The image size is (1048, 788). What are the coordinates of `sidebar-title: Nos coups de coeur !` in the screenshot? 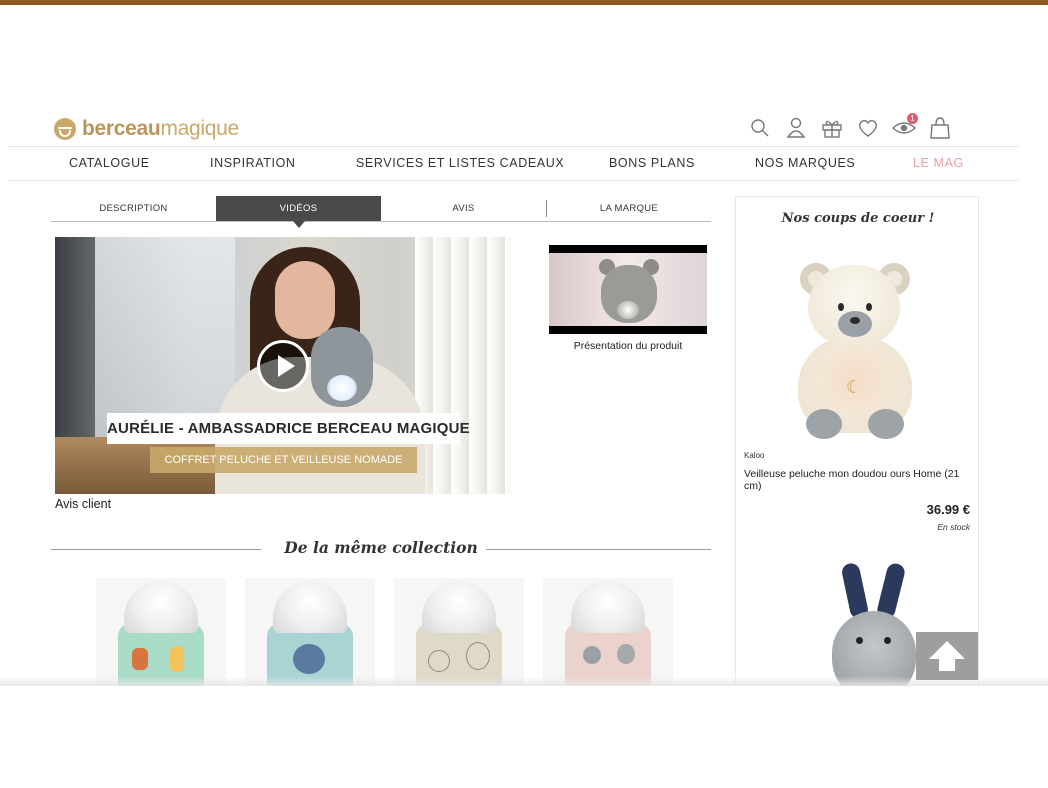 It's located at (858, 218).